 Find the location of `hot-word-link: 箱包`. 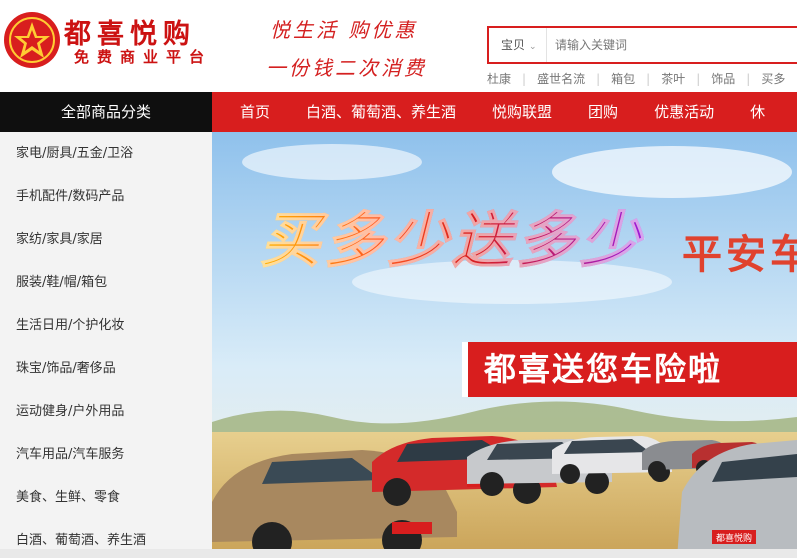

hot-word-link: 箱包 is located at coordinates (623, 78).